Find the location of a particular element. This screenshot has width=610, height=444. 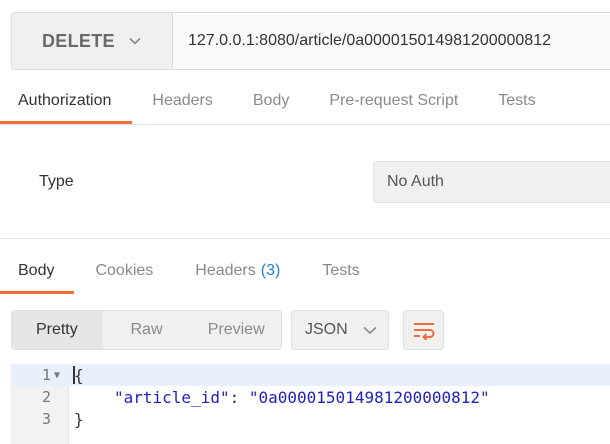

view-preview-button: Preview is located at coordinates (236, 330).